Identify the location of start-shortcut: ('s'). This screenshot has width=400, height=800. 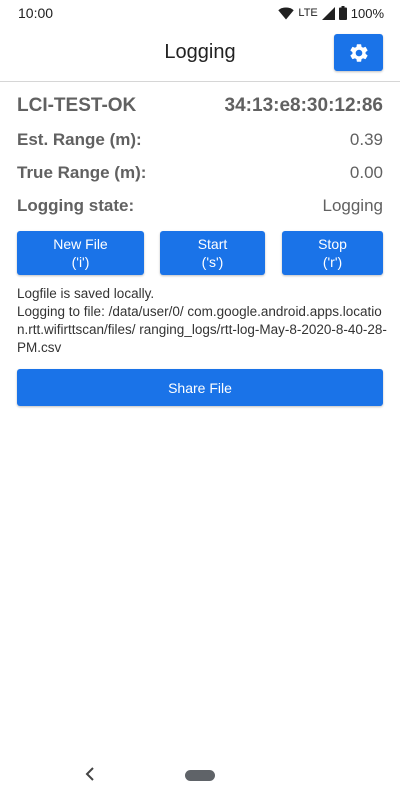
(212, 262).